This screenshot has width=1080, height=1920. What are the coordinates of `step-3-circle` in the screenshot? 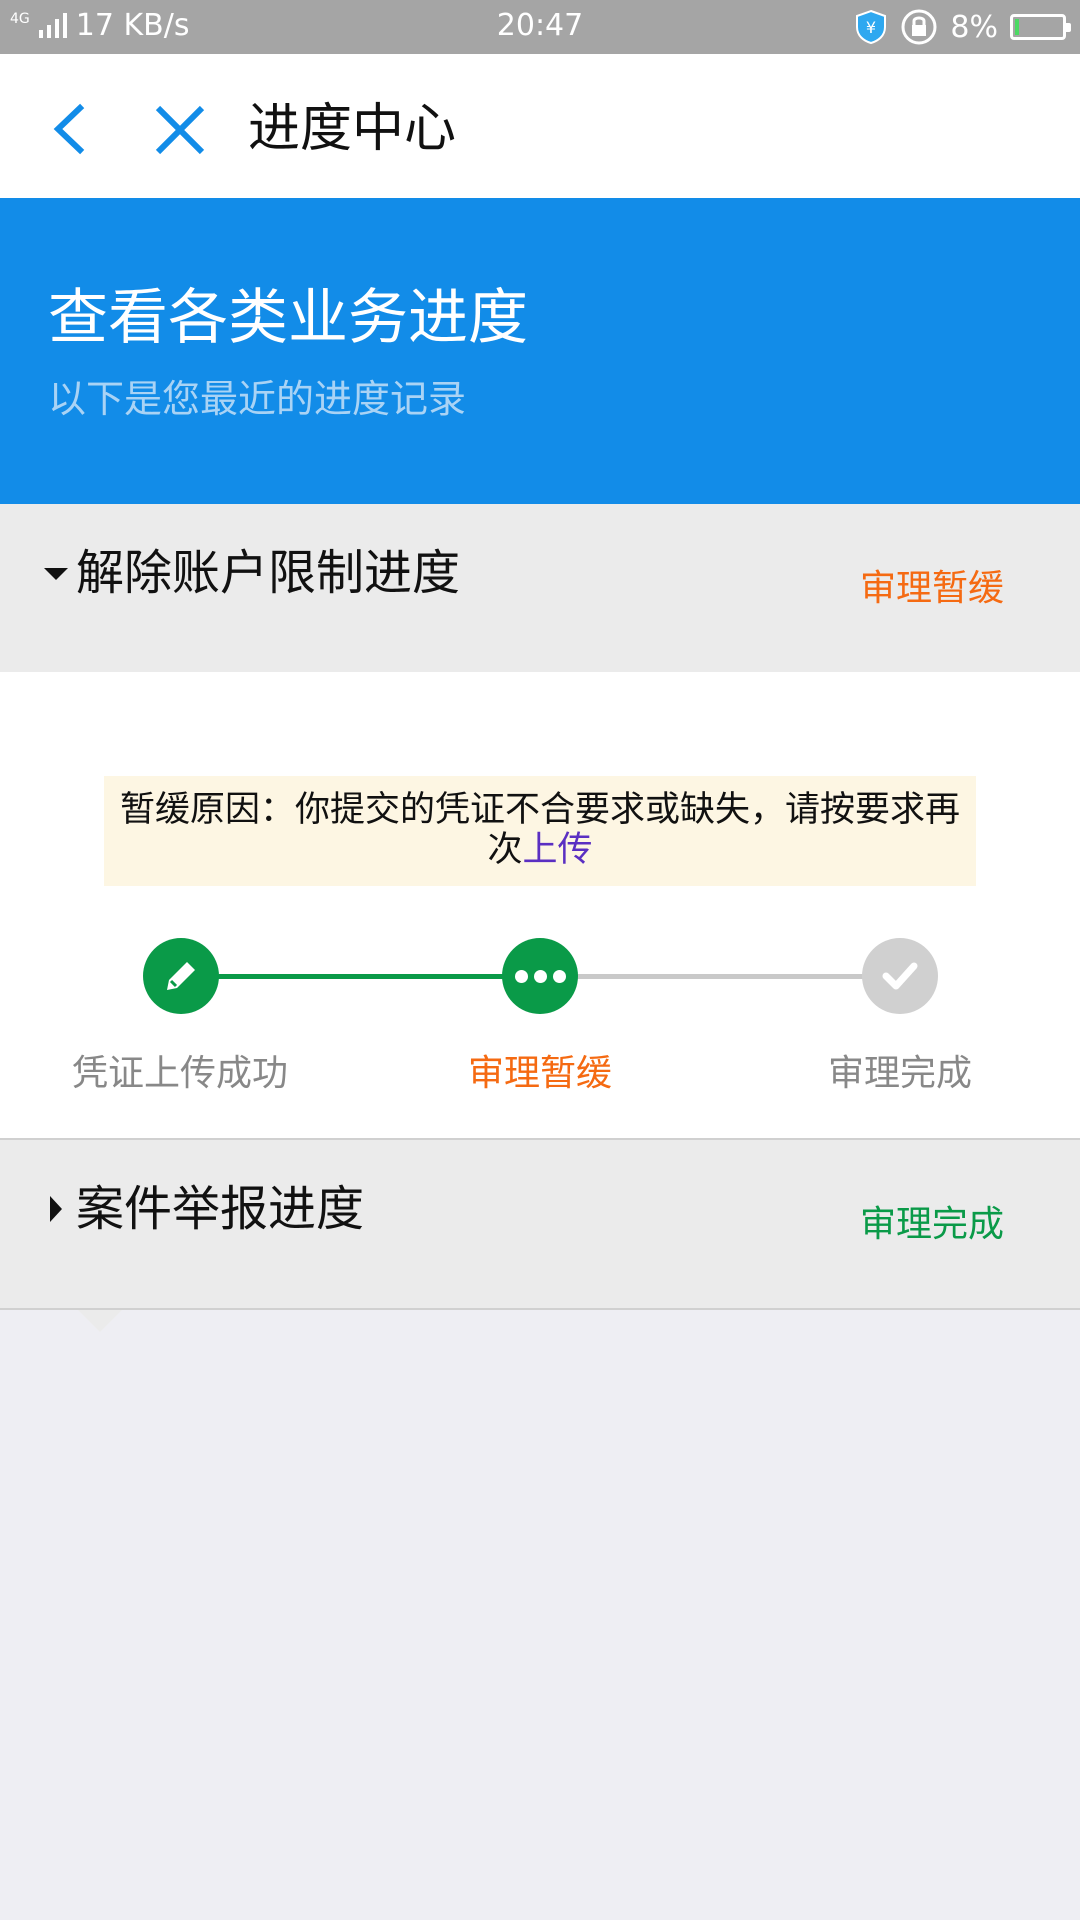 It's located at (900, 976).